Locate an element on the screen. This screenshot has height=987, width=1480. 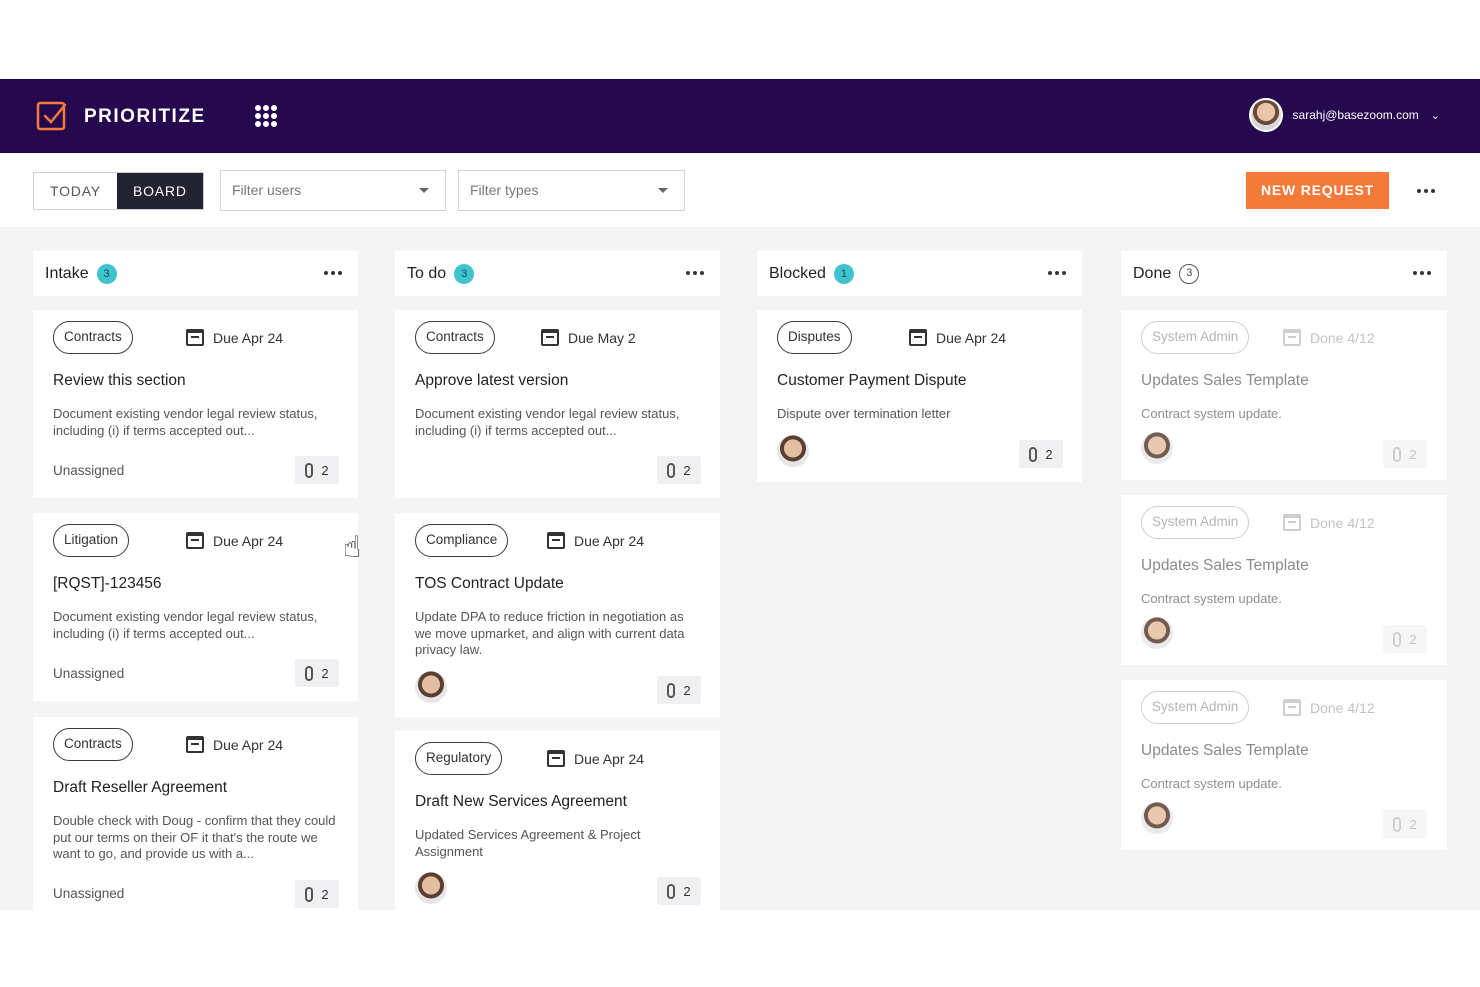
done-date: Done 4/12 is located at coordinates (1329, 522).